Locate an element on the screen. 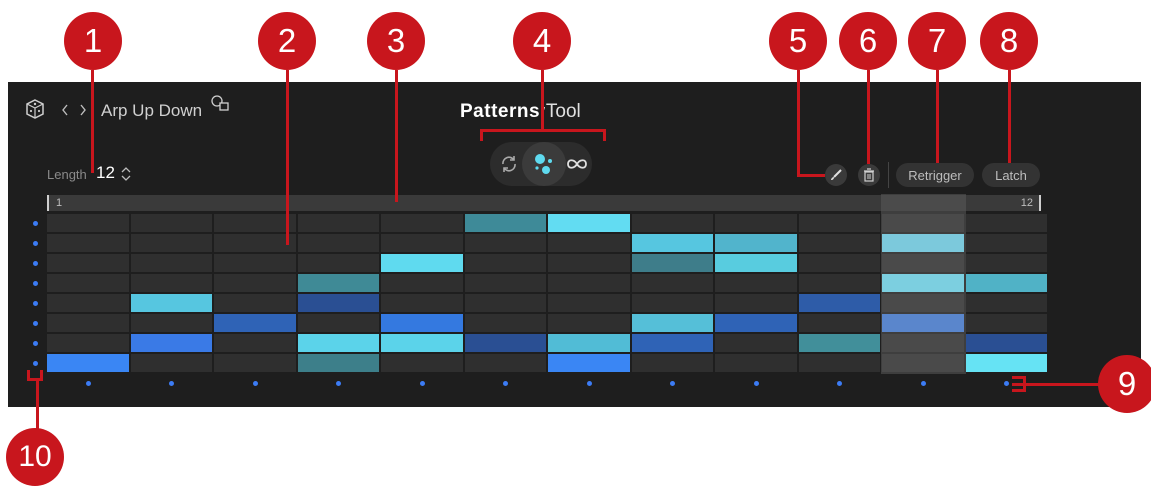 The width and height of the screenshot is (1151, 487). up-down-stepper-icon is located at coordinates (126, 174).